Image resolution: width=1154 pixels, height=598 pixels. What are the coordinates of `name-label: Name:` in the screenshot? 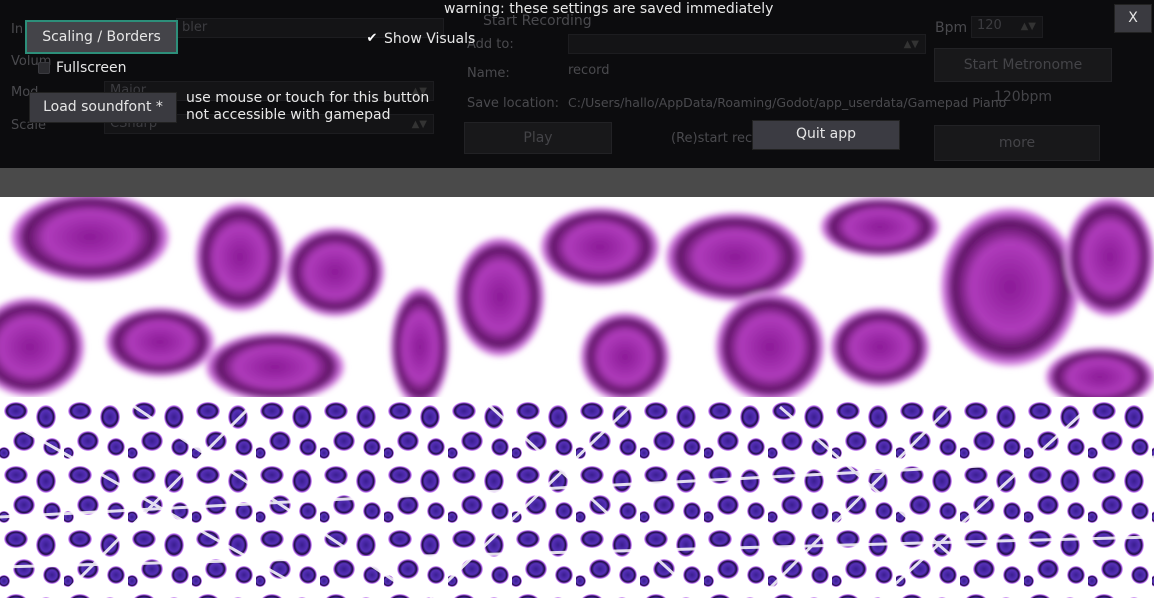 It's located at (488, 73).